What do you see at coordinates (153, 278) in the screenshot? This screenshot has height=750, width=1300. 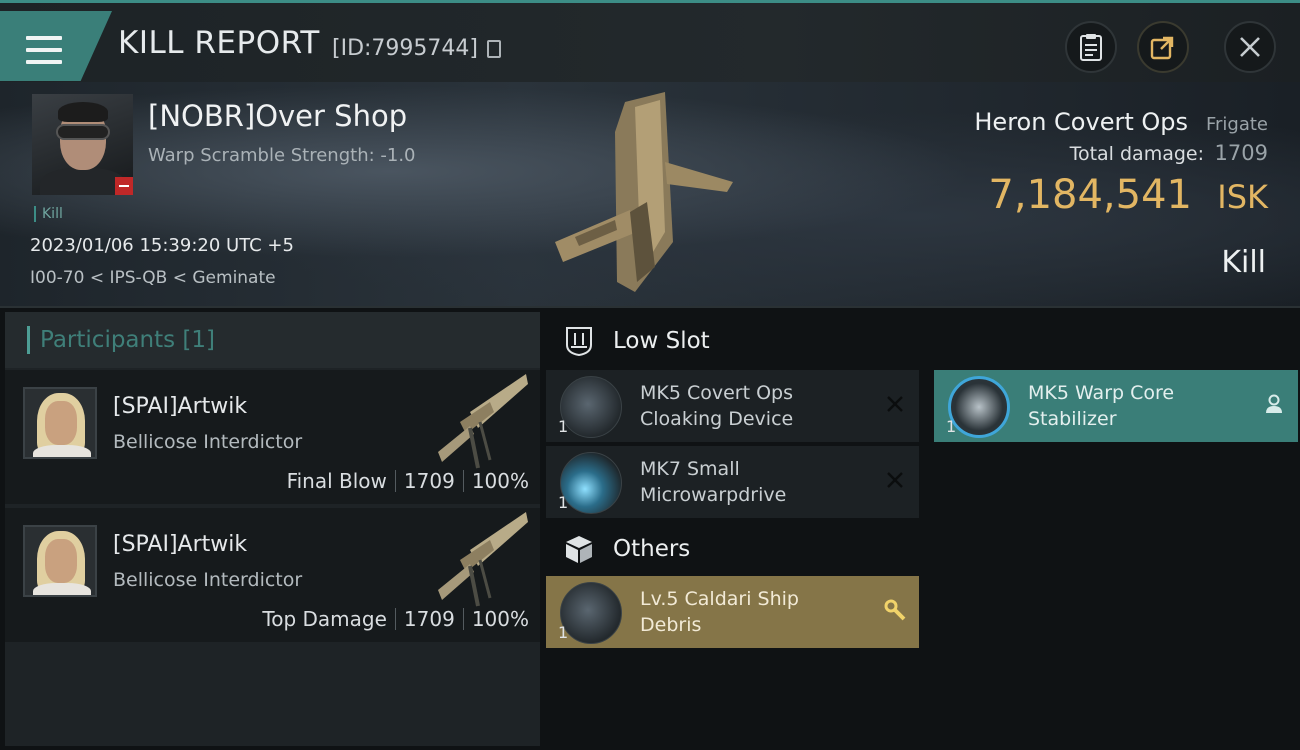 I see `kill-location: I00-70 < IPS-QB < Geminate` at bounding box center [153, 278].